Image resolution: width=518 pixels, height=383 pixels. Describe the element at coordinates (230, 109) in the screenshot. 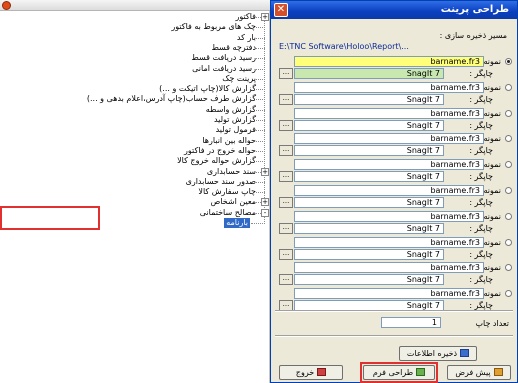

I see `tree-item-label: گزارش واسطه` at that location.